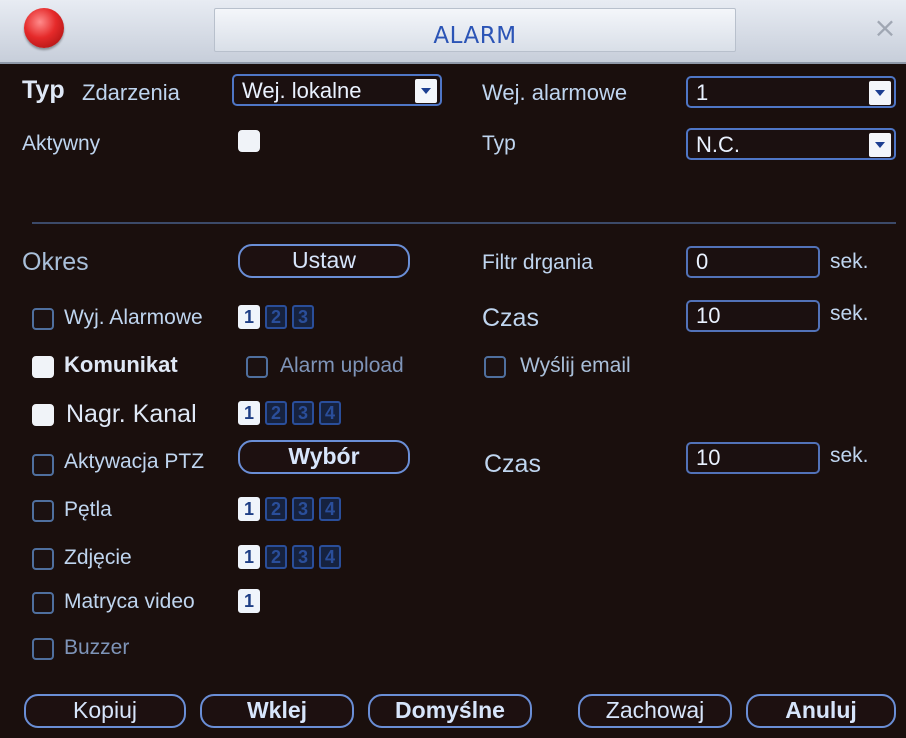 The image size is (906, 738). I want to click on aktywny-checkbox, so click(249, 141).